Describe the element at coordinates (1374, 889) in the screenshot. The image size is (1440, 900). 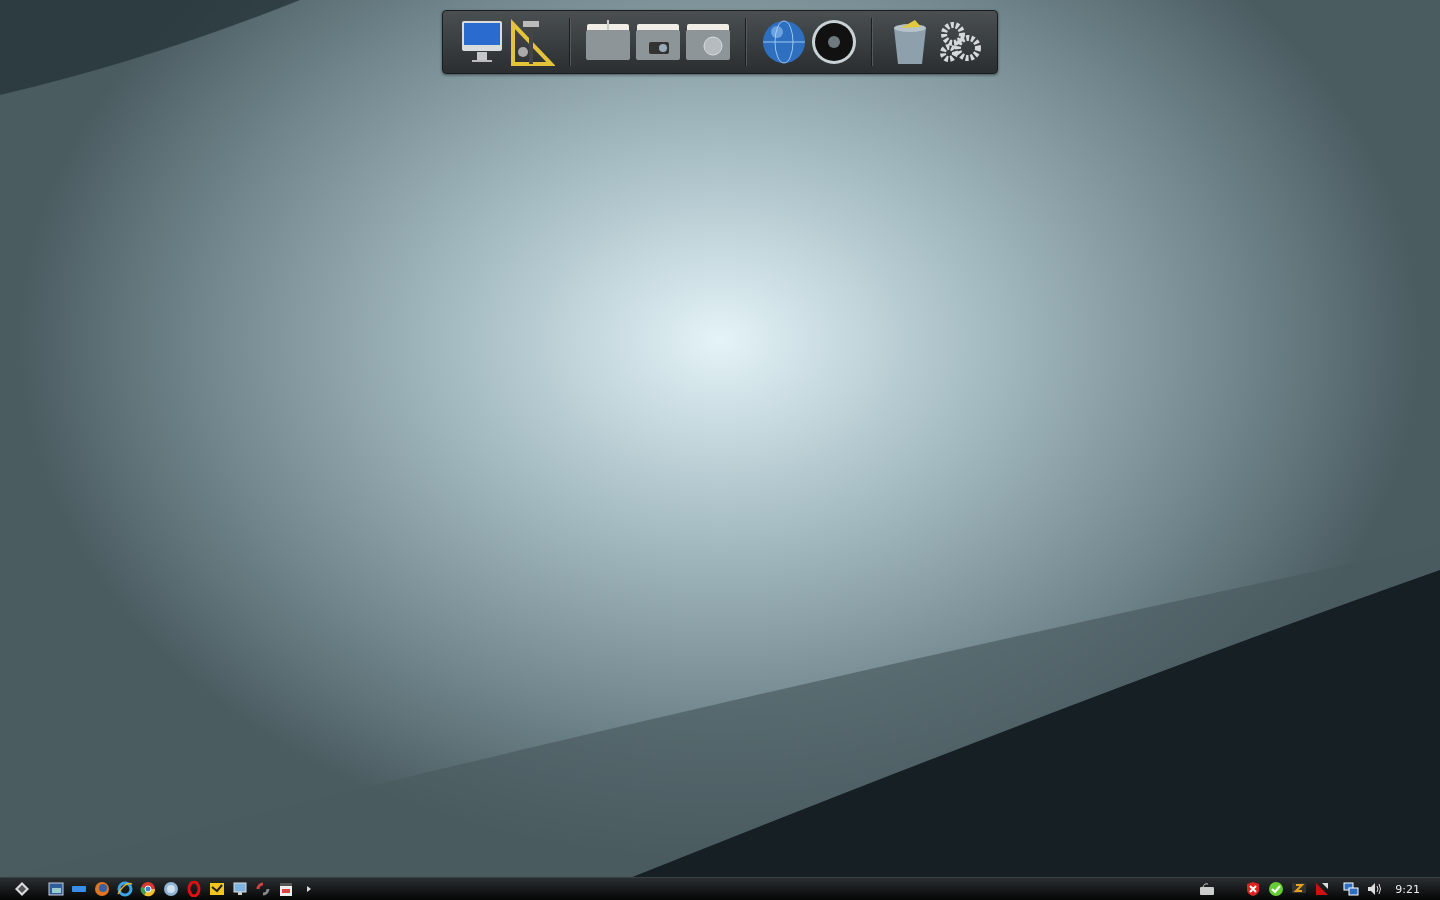
I see `volume-icon` at that location.